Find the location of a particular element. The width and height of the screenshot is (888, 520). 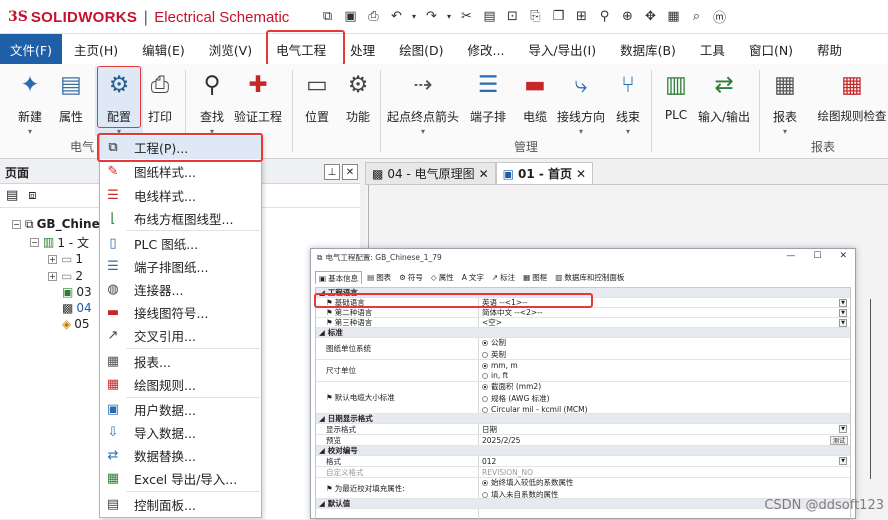

duplicate-icon: ❐ is located at coordinates (558, 16).